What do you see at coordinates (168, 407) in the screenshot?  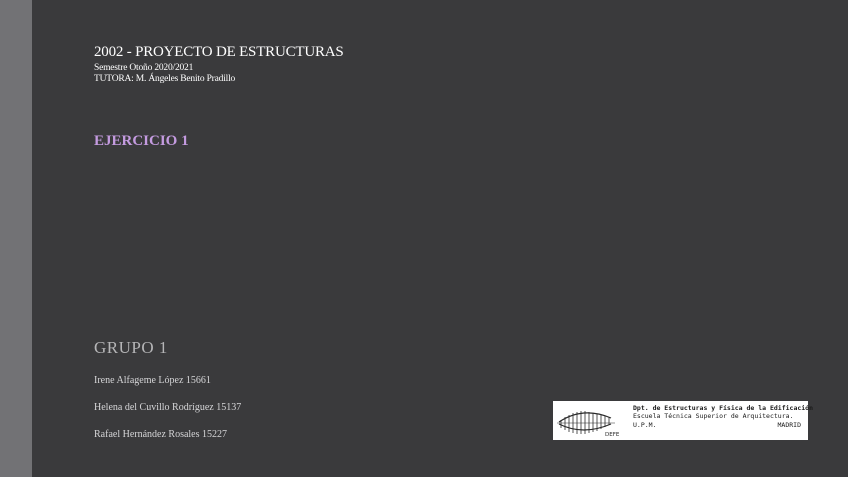 I see `group-member: Helena del Cuvillo Rodríguez 15137` at bounding box center [168, 407].